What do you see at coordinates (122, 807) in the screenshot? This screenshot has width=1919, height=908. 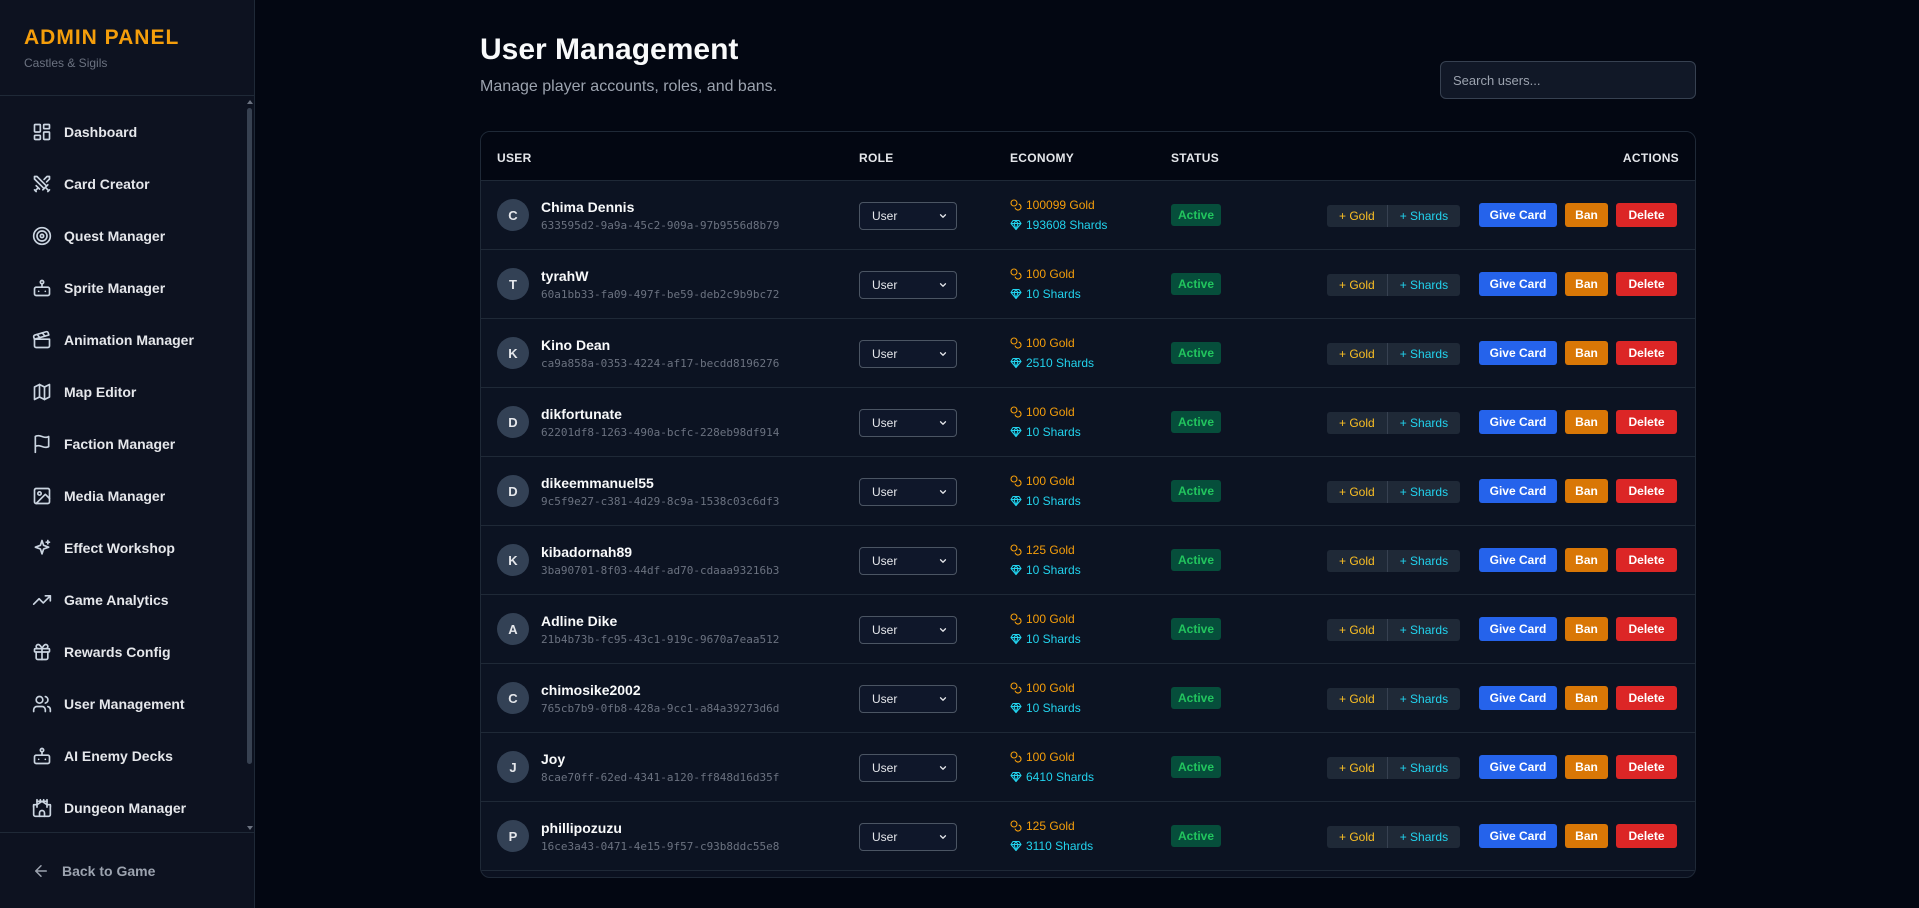 I see `sidebar-item-dungeon-manager: Dungeon Manager` at bounding box center [122, 807].